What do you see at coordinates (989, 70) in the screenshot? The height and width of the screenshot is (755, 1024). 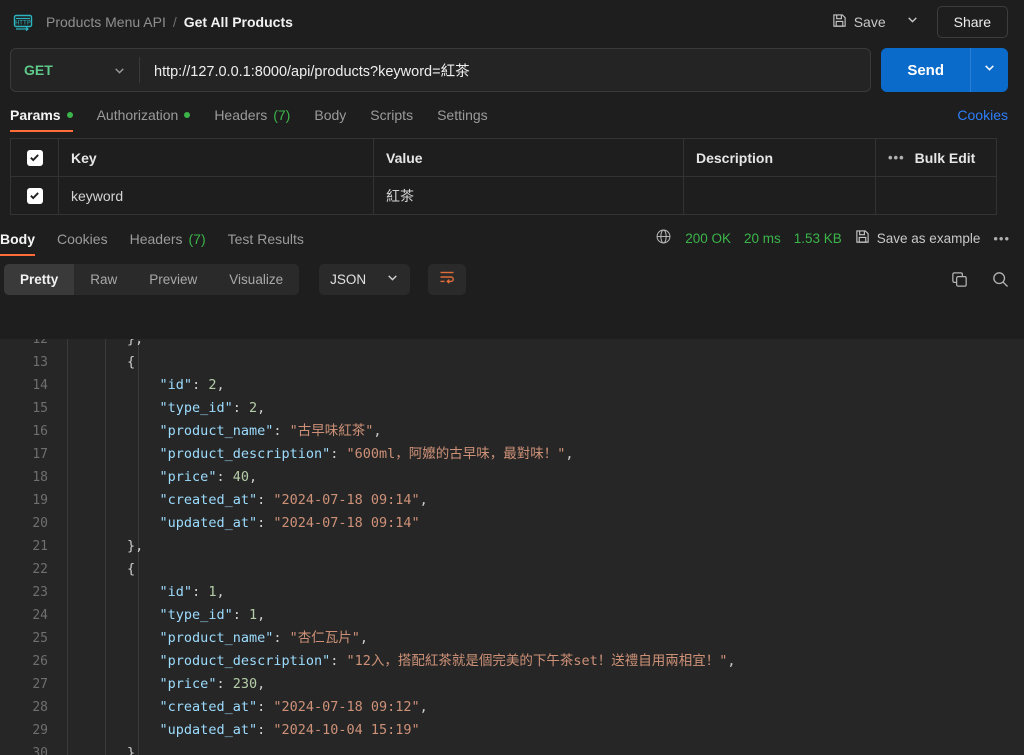 I see `send-options-button` at bounding box center [989, 70].